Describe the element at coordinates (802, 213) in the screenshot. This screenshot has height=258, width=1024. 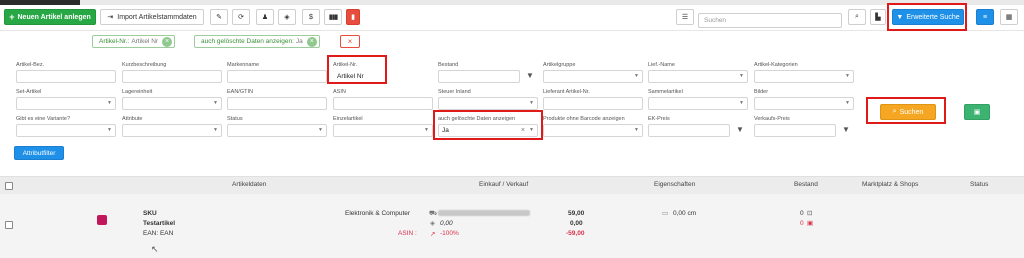
I see `row-stock-1: 0` at that location.